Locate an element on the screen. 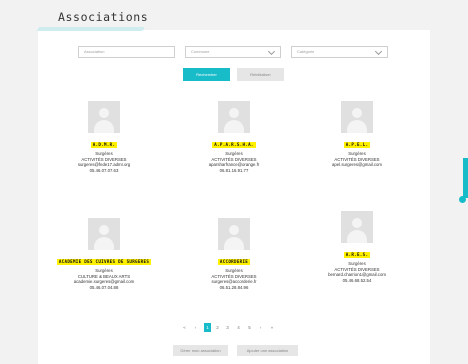 This screenshot has width=468, height=364. association-placeholder: Association is located at coordinates (94, 51).